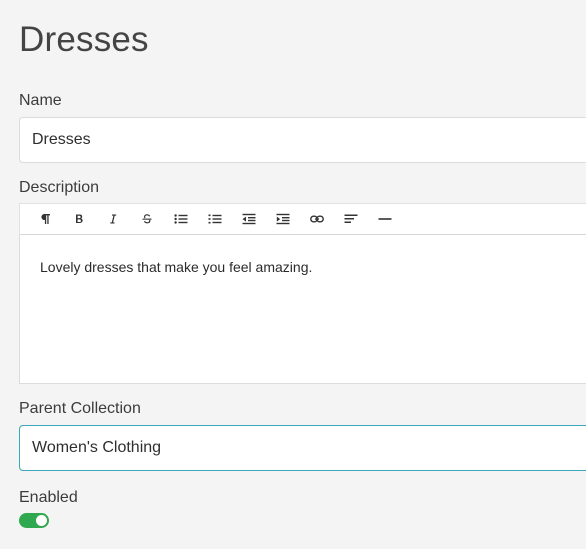 This screenshot has width=586, height=549. I want to click on rich-text-toolbar, so click(302, 219).